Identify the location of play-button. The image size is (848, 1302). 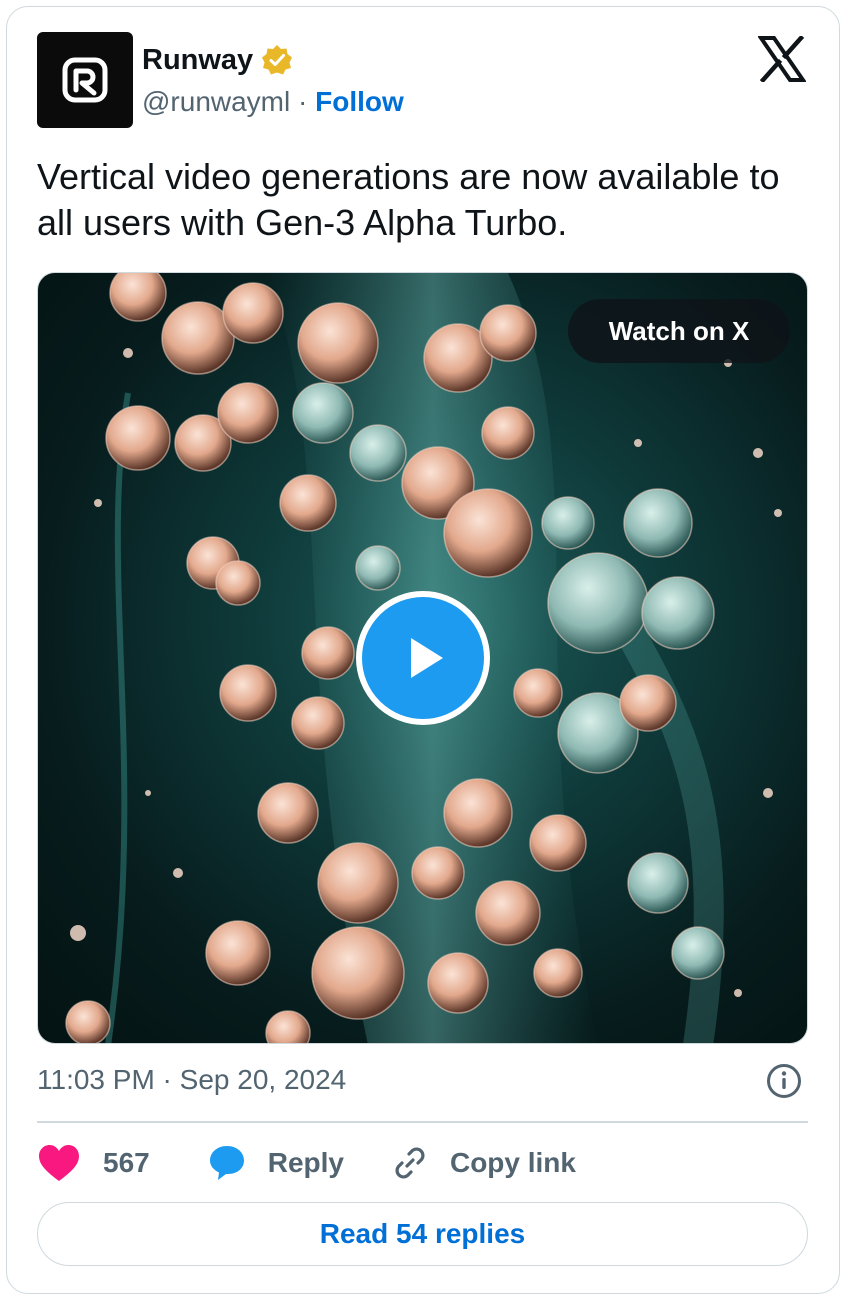
(423, 658).